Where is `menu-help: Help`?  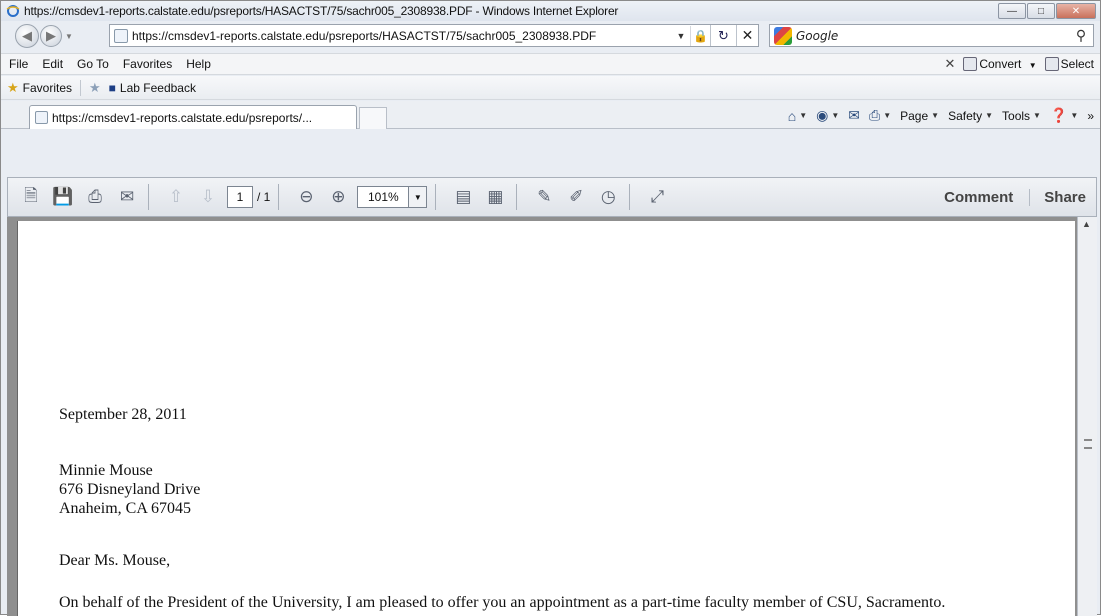
menu-help: Help is located at coordinates (198, 64).